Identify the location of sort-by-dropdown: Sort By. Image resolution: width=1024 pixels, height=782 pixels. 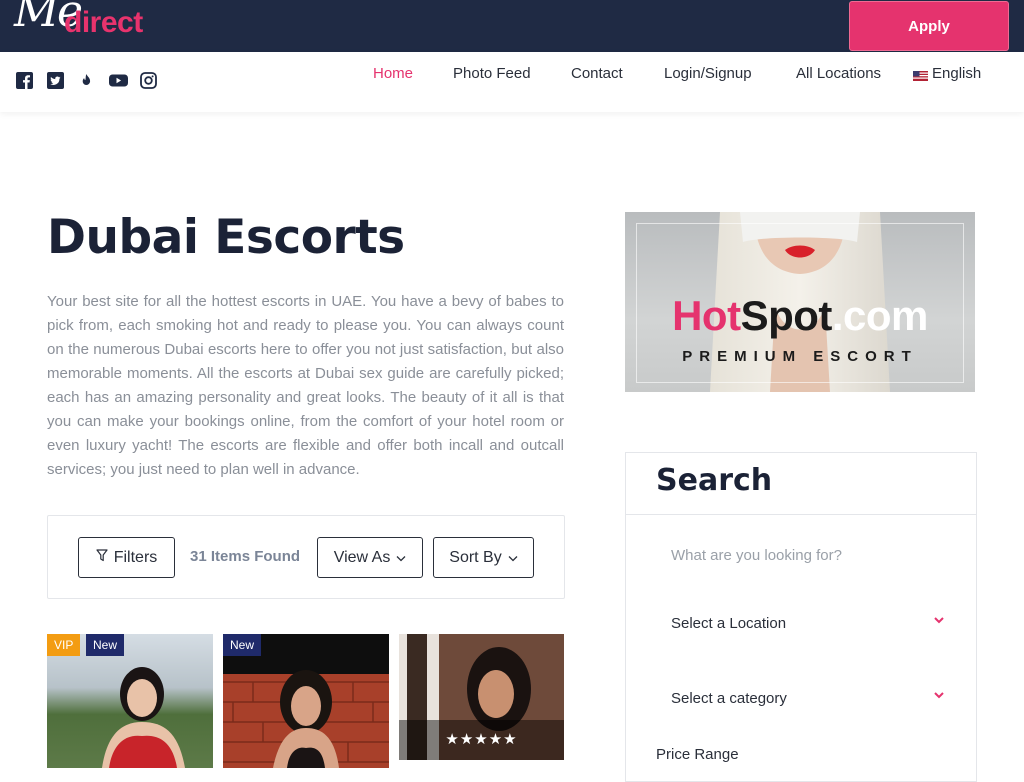
(483, 557).